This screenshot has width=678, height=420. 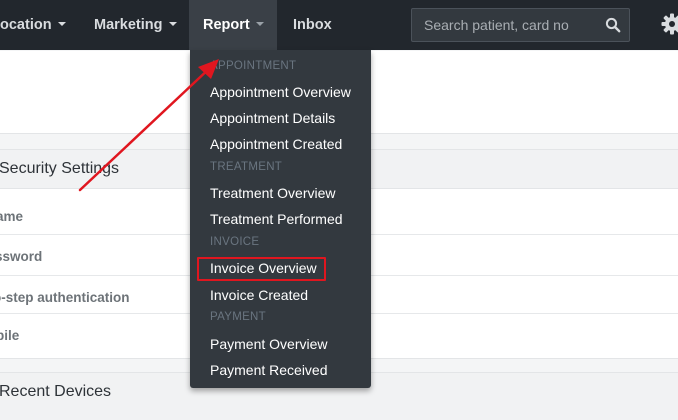 I want to click on nav-item-inbox: Inbox, so click(x=312, y=25).